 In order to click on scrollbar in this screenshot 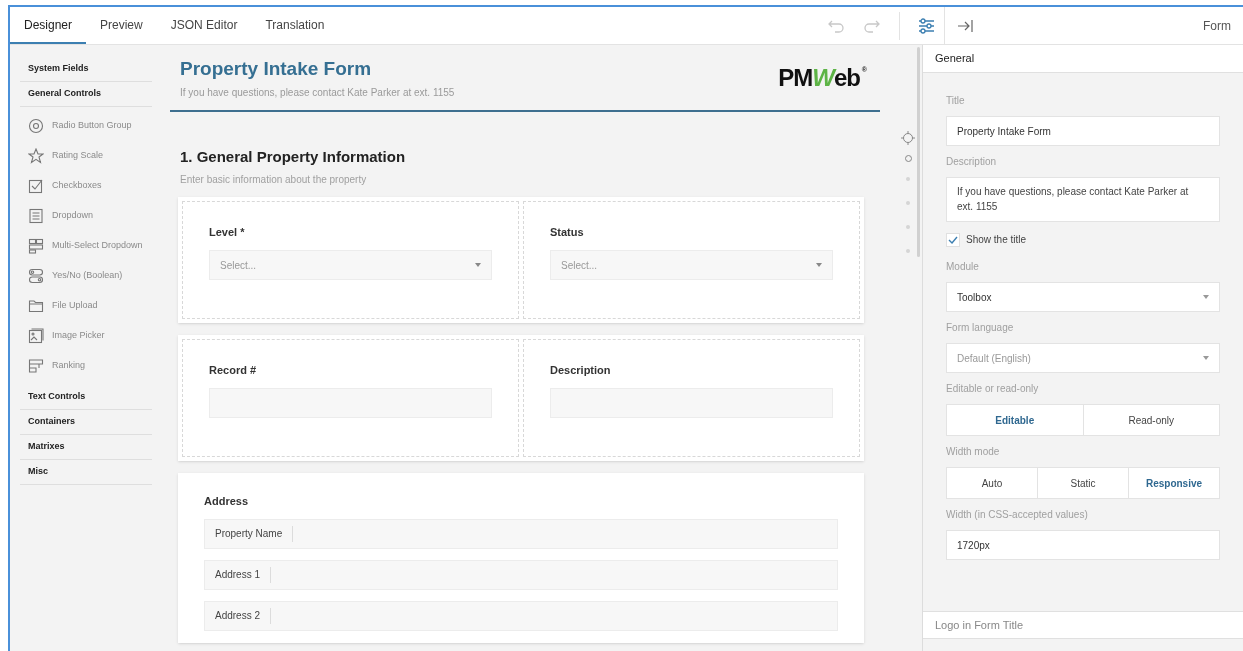, I will do `click(918, 152)`.